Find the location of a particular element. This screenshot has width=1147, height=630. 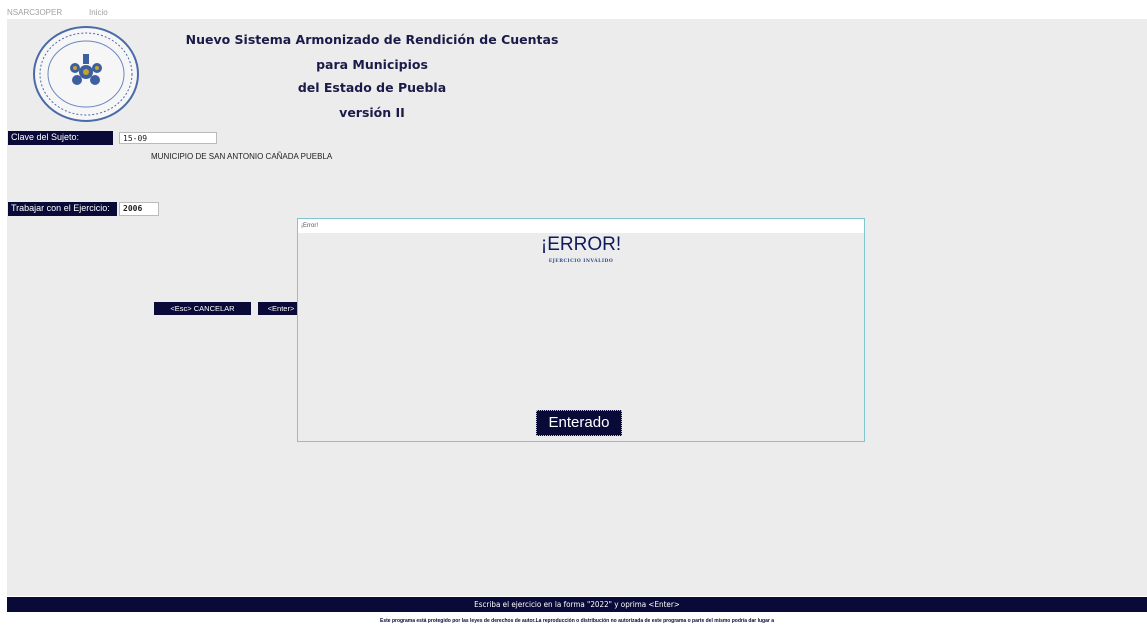

error-message: EJERCICIO INVÁLIDO is located at coordinates (581, 261).